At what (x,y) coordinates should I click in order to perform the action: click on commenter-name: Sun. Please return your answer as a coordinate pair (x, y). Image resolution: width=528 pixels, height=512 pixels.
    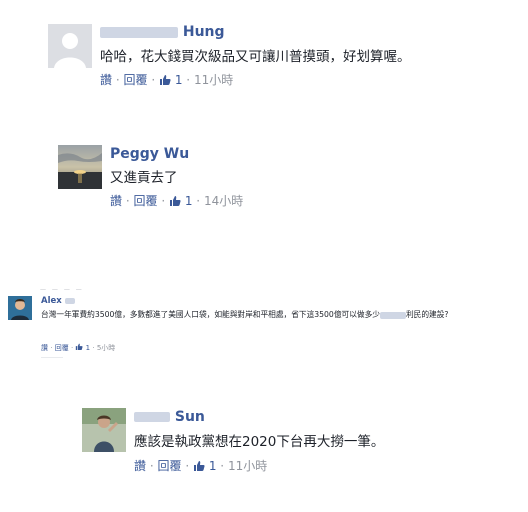
    Looking at the image, I should click on (169, 417).